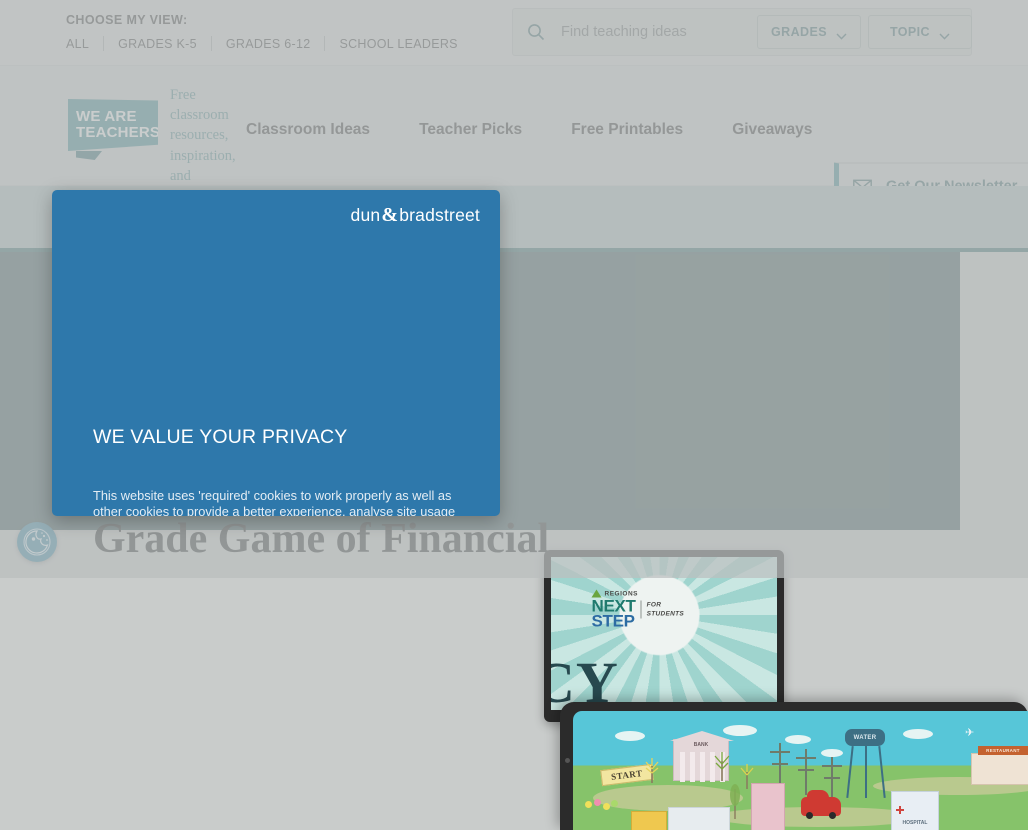  What do you see at coordinates (999, 765) in the screenshot?
I see `restaurant-building: RESTAURANT` at bounding box center [999, 765].